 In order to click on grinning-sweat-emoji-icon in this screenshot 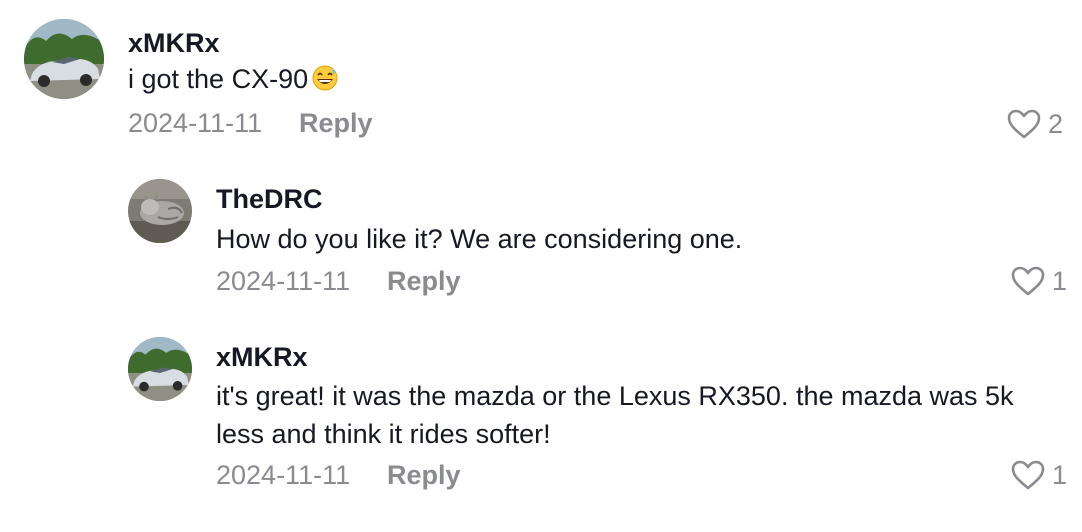, I will do `click(325, 77)`.